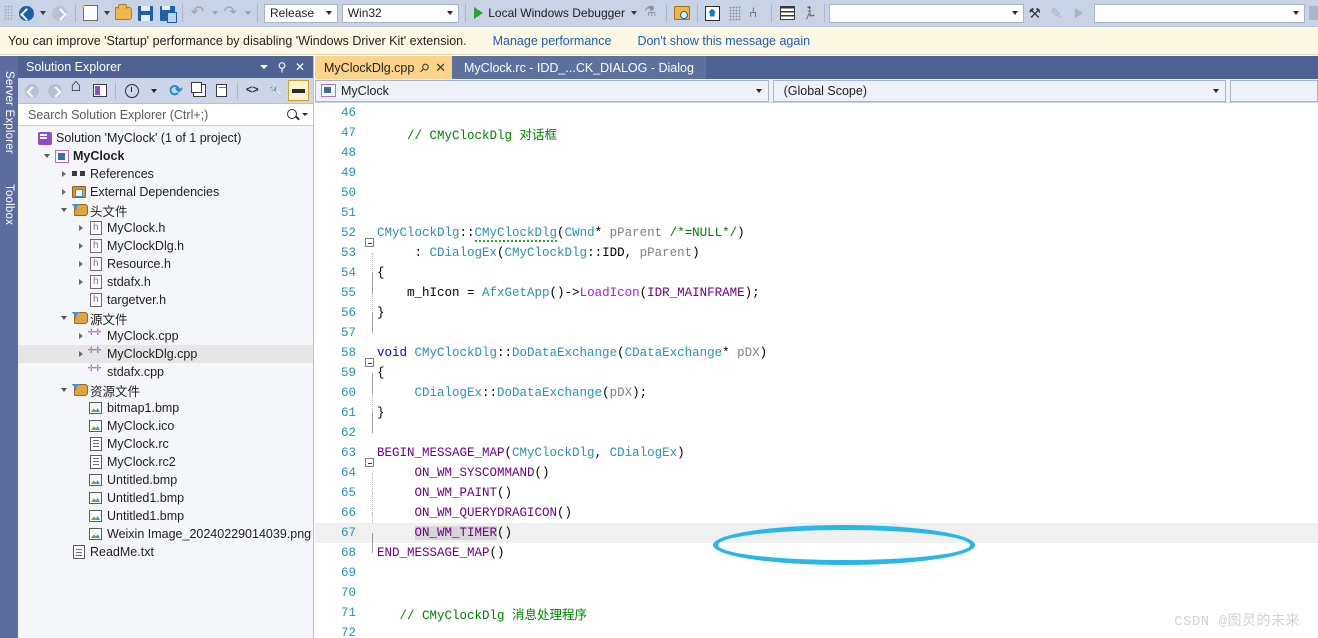 This screenshot has width=1318, height=638. What do you see at coordinates (276, 90) in the screenshot?
I see `se-wrench-button` at bounding box center [276, 90].